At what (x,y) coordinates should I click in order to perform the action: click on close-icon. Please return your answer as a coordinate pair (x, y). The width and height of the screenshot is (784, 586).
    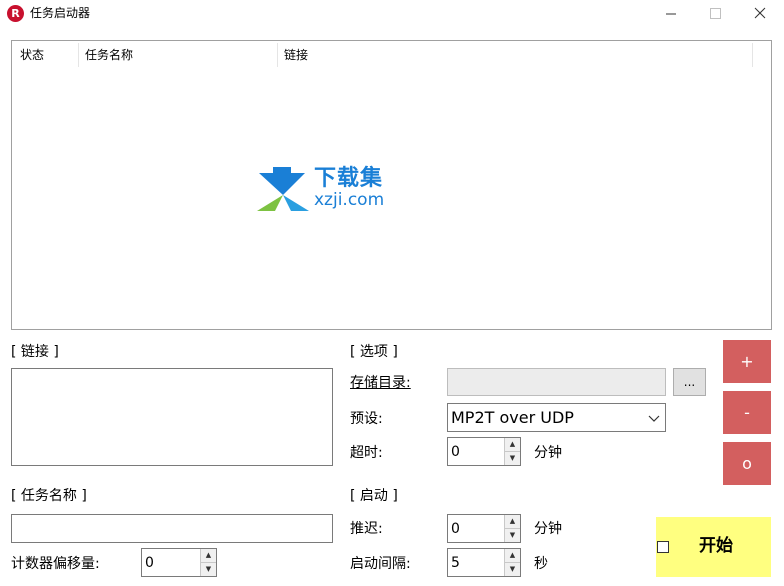
    Looking at the image, I should click on (760, 13).